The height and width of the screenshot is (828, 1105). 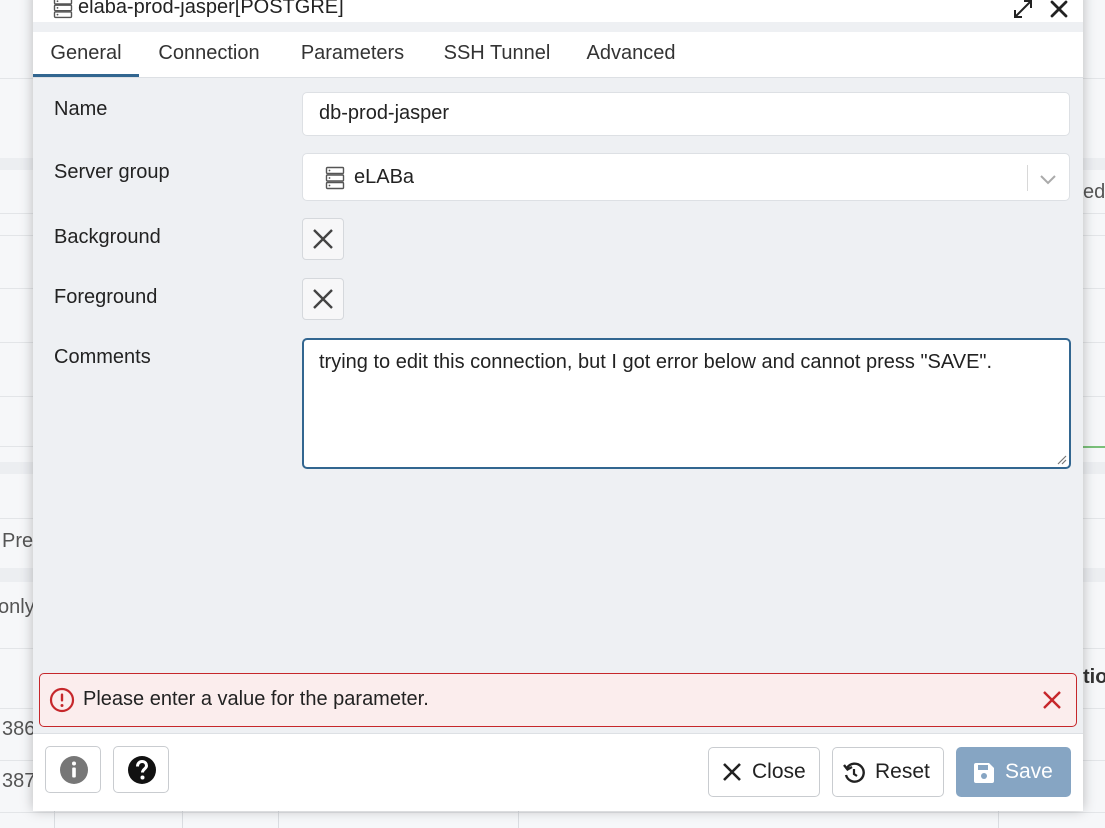 What do you see at coordinates (854, 772) in the screenshot?
I see `reset-icon` at bounding box center [854, 772].